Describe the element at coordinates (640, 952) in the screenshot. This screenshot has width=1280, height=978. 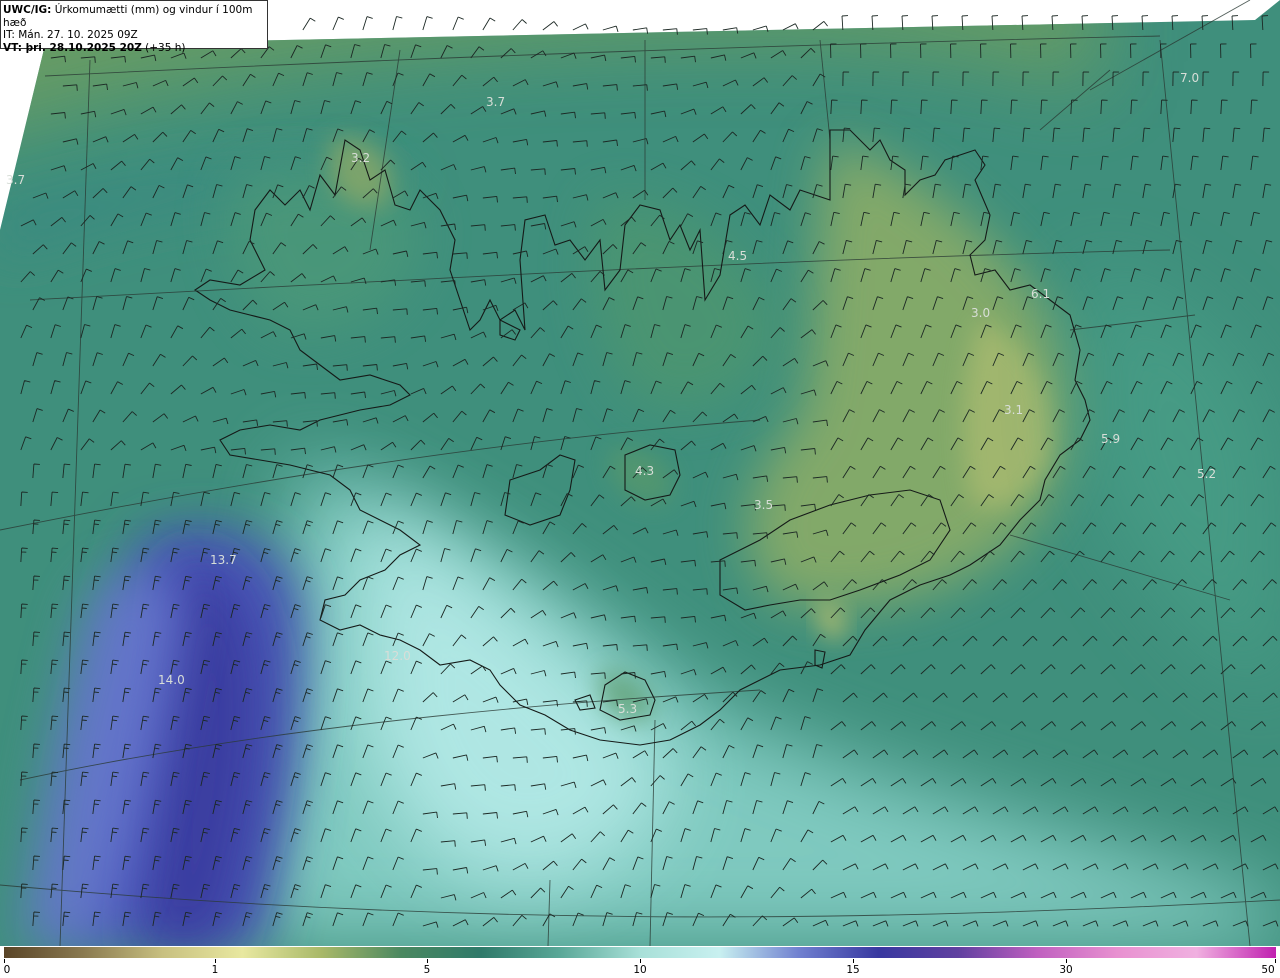
I see `colorbar-gradient` at that location.